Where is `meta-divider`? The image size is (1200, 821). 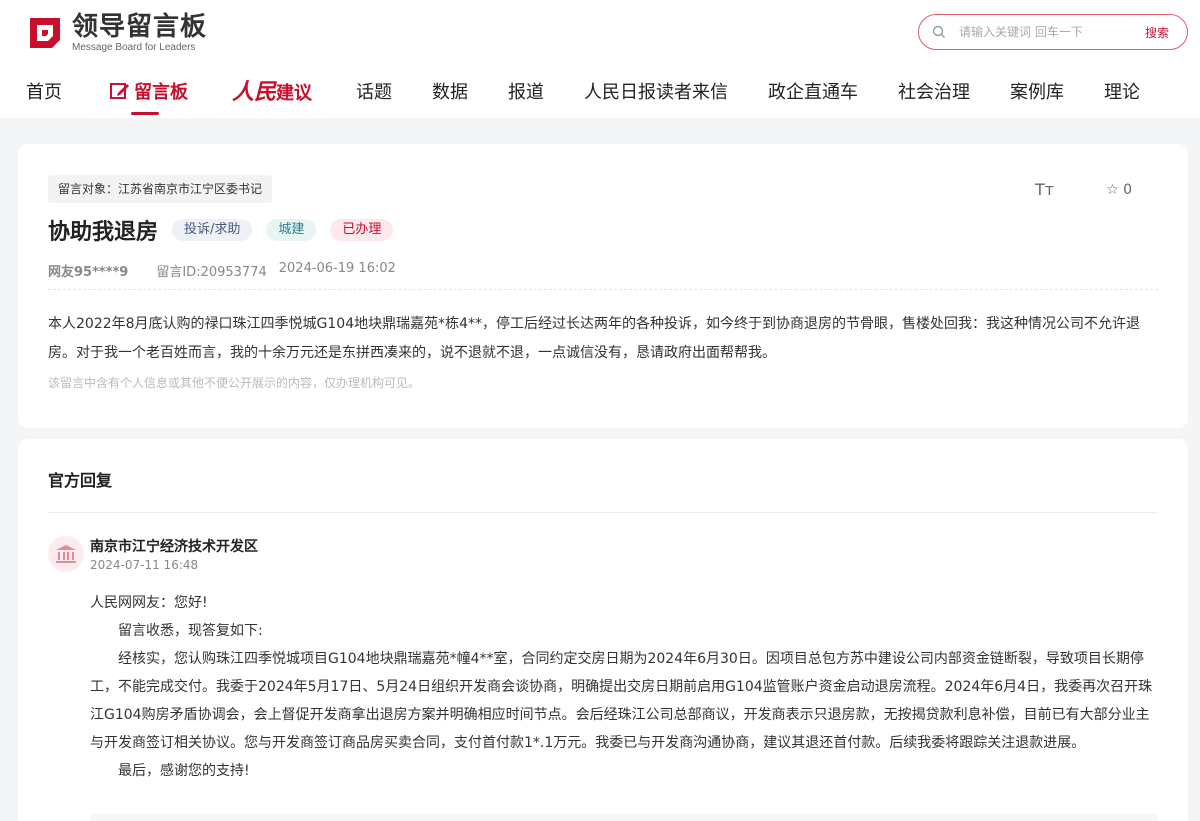 meta-divider is located at coordinates (603, 289).